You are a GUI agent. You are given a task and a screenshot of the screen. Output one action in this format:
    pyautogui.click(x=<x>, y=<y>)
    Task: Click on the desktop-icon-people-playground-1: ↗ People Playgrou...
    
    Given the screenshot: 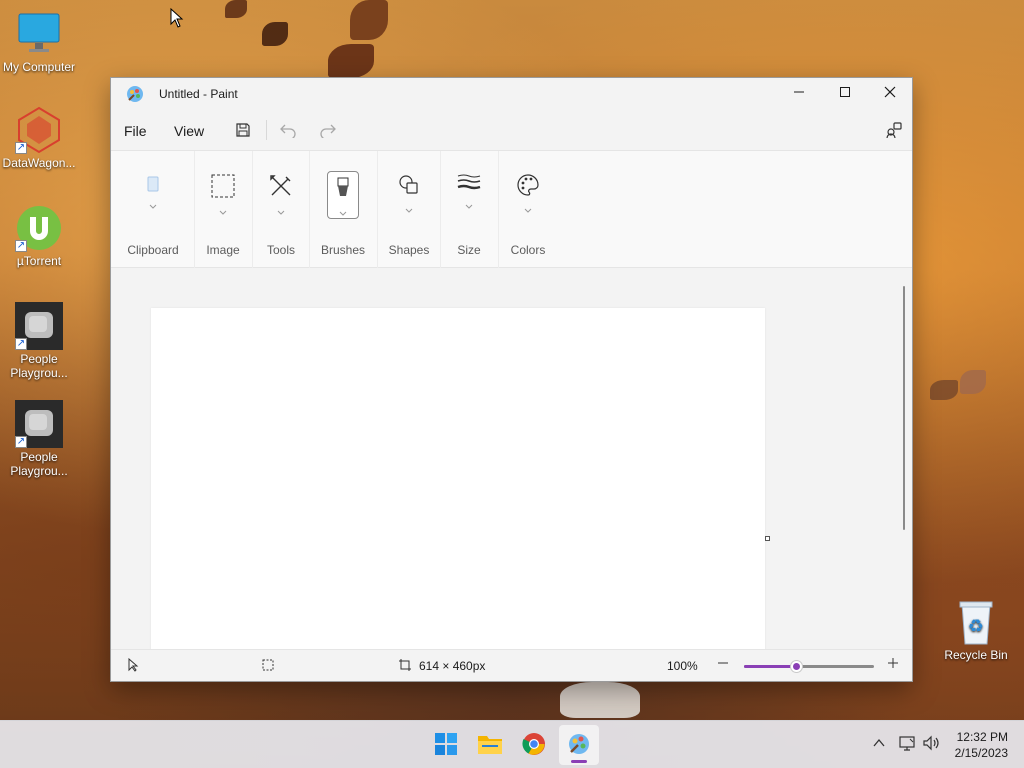 What is the action you would take?
    pyautogui.click(x=39, y=341)
    